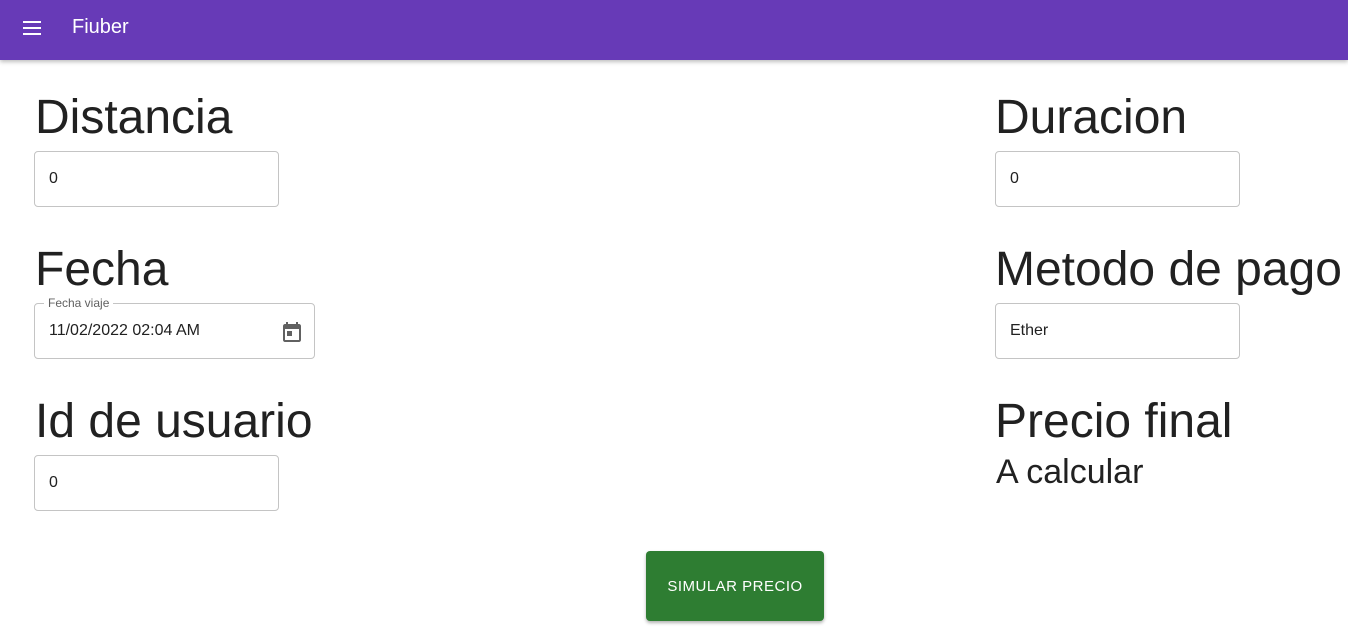 This screenshot has height=628, width=1348. What do you see at coordinates (100, 27) in the screenshot?
I see `app-title: Fiuber` at bounding box center [100, 27].